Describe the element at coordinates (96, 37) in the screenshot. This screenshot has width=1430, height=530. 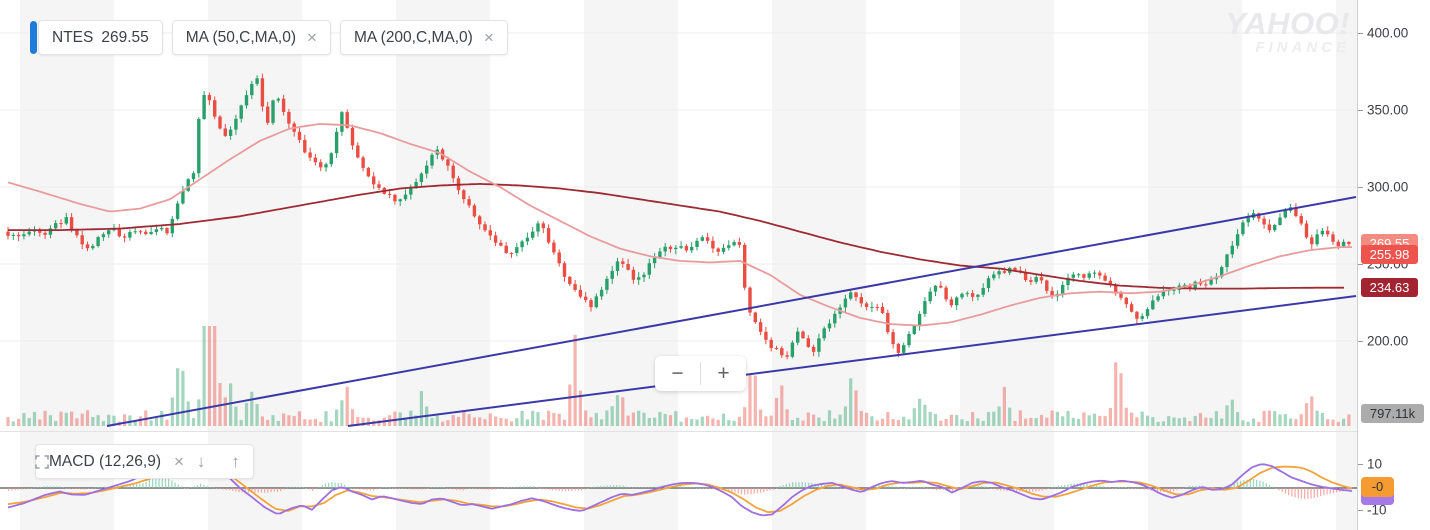
I see `ticker-chip: NTES 269.55` at that location.